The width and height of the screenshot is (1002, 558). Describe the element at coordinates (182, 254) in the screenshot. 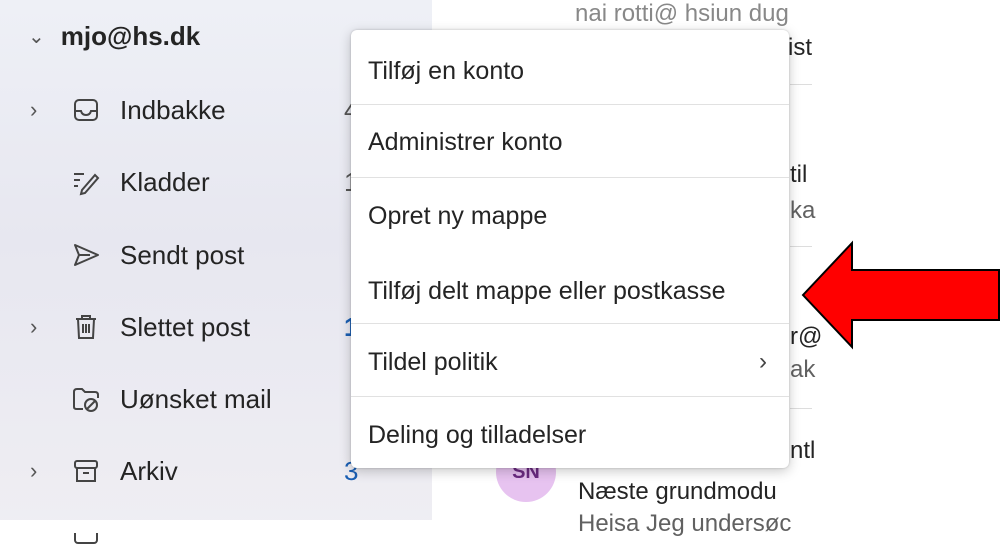

I see `folder-label: Sendt post` at that location.